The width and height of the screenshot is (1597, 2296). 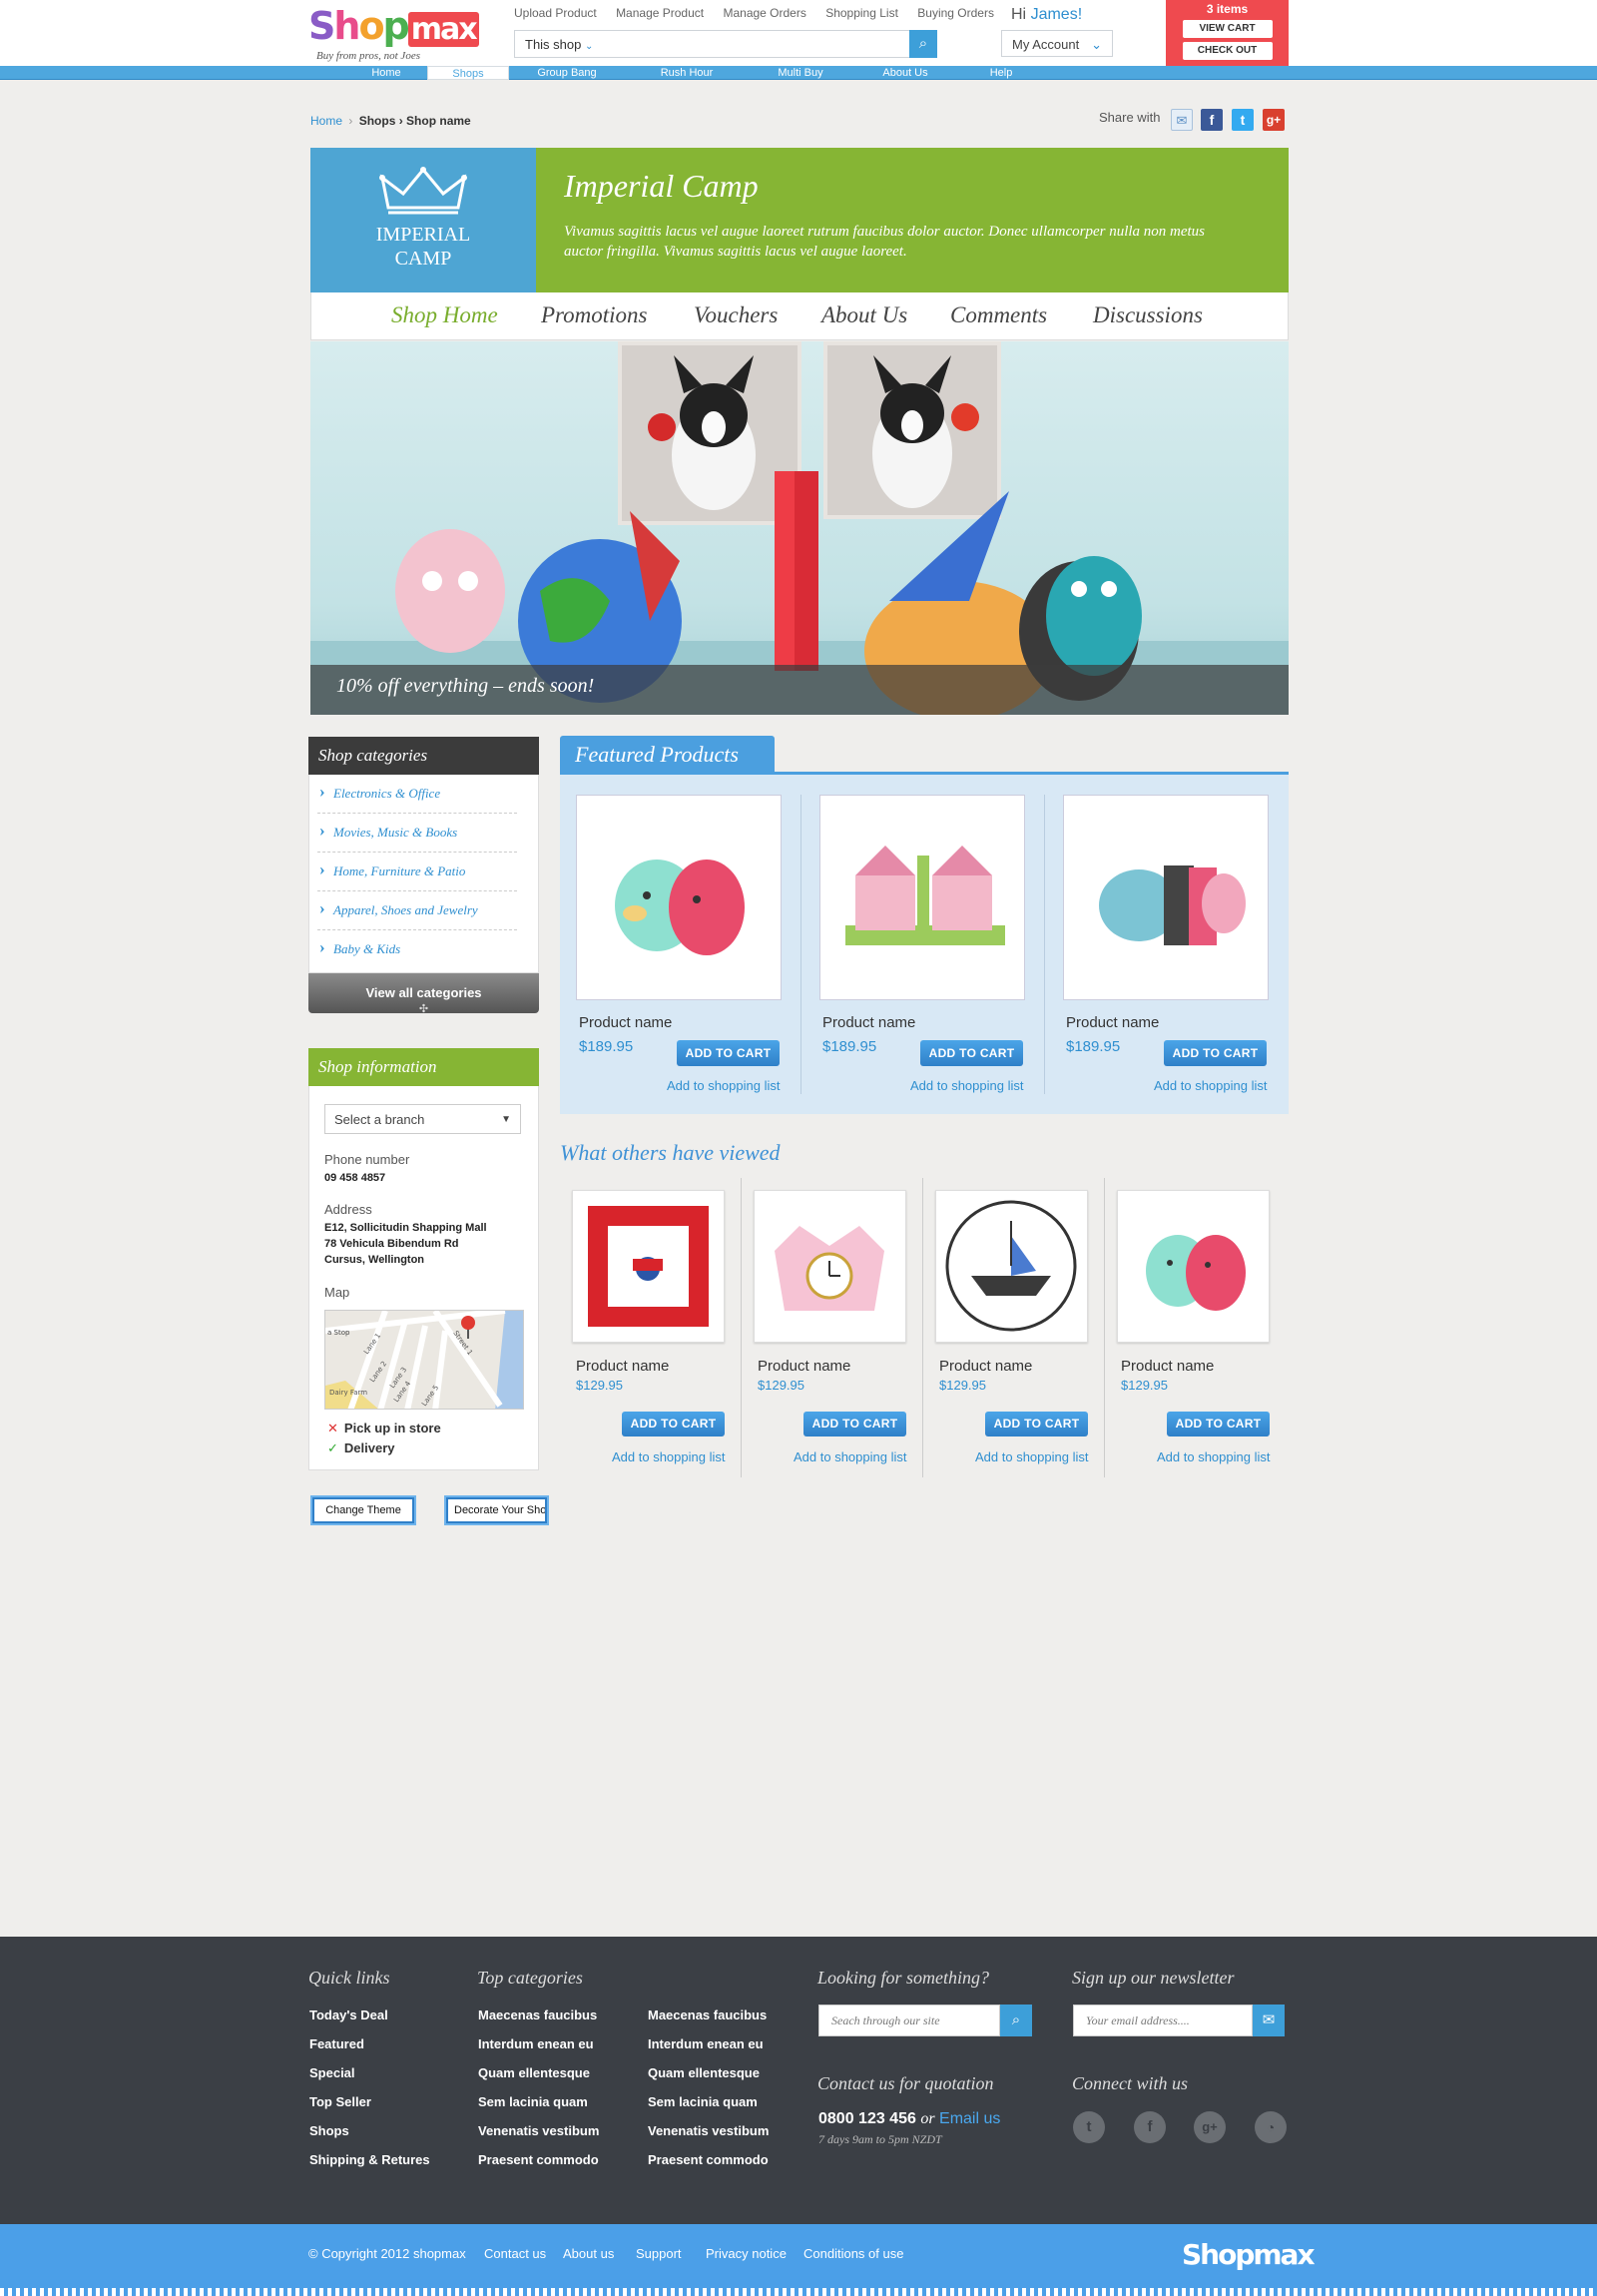 What do you see at coordinates (764, 13) in the screenshot?
I see `manage-orders-link: Manage Orders` at bounding box center [764, 13].